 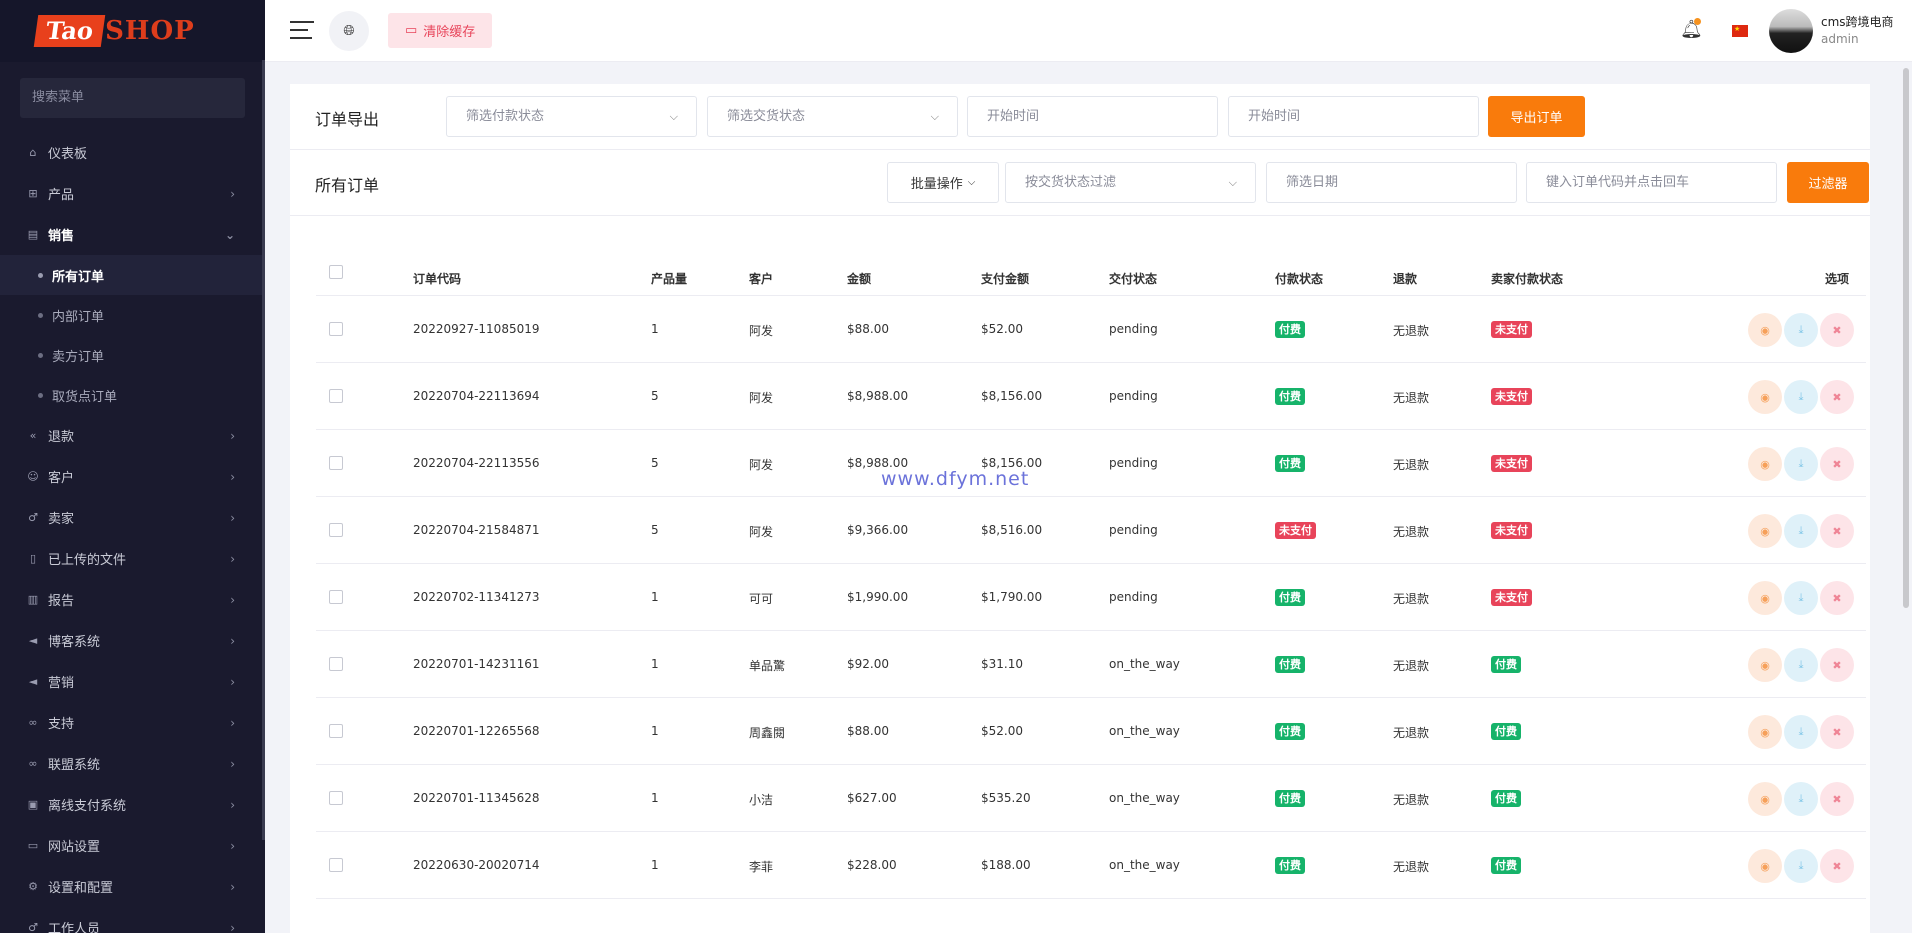 What do you see at coordinates (440, 30) in the screenshot?
I see `clear-cache-button: ▭ 清除缓存` at bounding box center [440, 30].